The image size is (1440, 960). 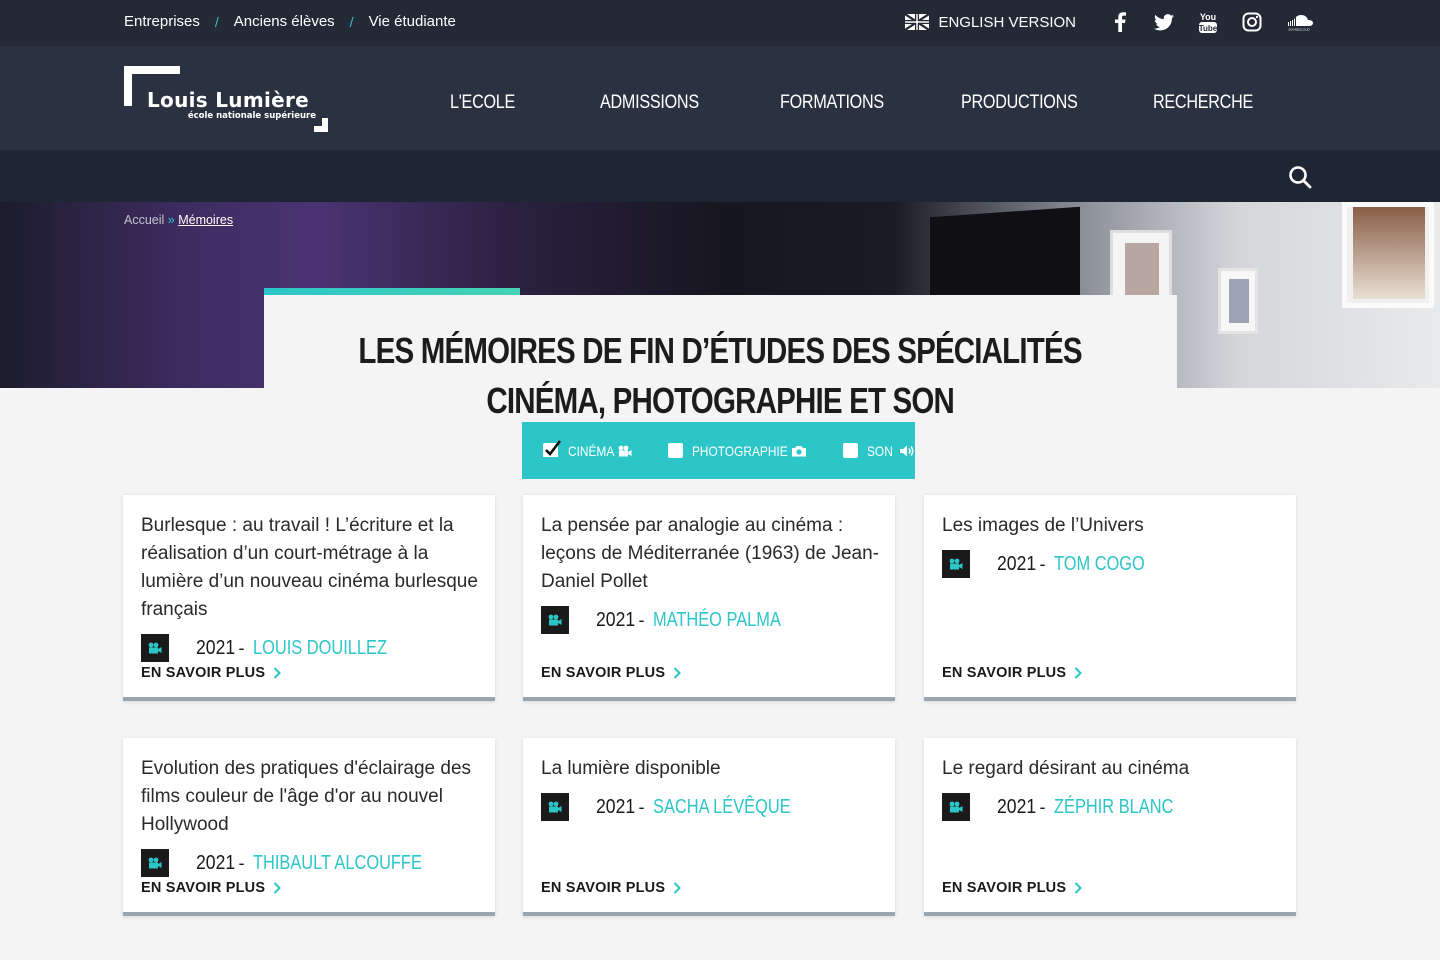 I want to click on nav-ecole: L'ECOLE, so click(x=482, y=103).